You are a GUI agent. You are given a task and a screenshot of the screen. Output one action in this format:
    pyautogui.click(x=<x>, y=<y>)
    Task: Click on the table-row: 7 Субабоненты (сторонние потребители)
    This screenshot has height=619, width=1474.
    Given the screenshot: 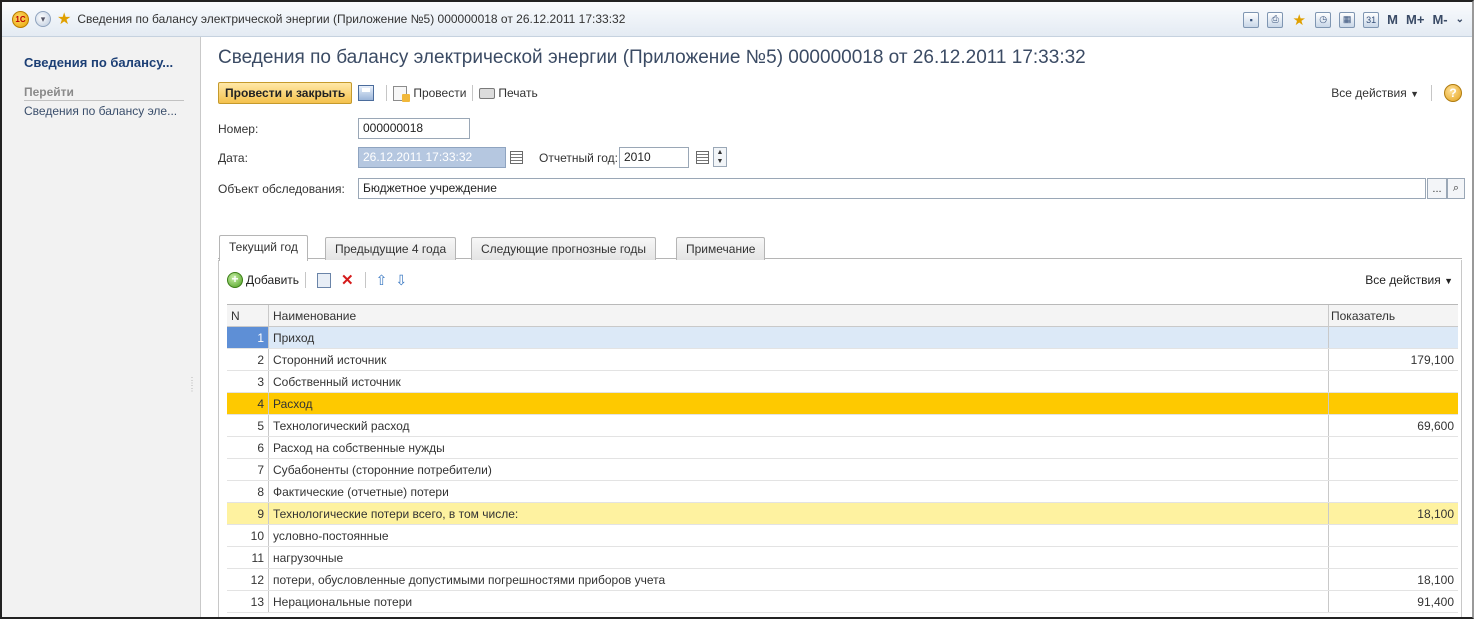 What is the action you would take?
    pyautogui.click(x=842, y=470)
    